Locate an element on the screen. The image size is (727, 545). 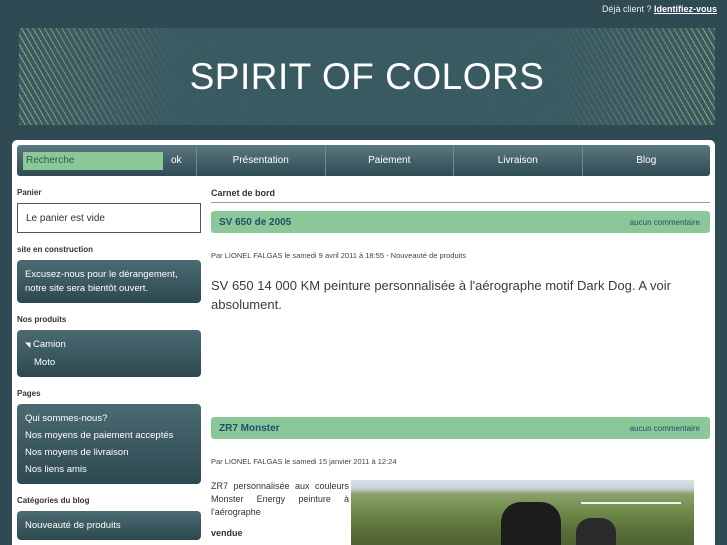
blog-category-link: Nouveauté de produits is located at coordinates (109, 525).